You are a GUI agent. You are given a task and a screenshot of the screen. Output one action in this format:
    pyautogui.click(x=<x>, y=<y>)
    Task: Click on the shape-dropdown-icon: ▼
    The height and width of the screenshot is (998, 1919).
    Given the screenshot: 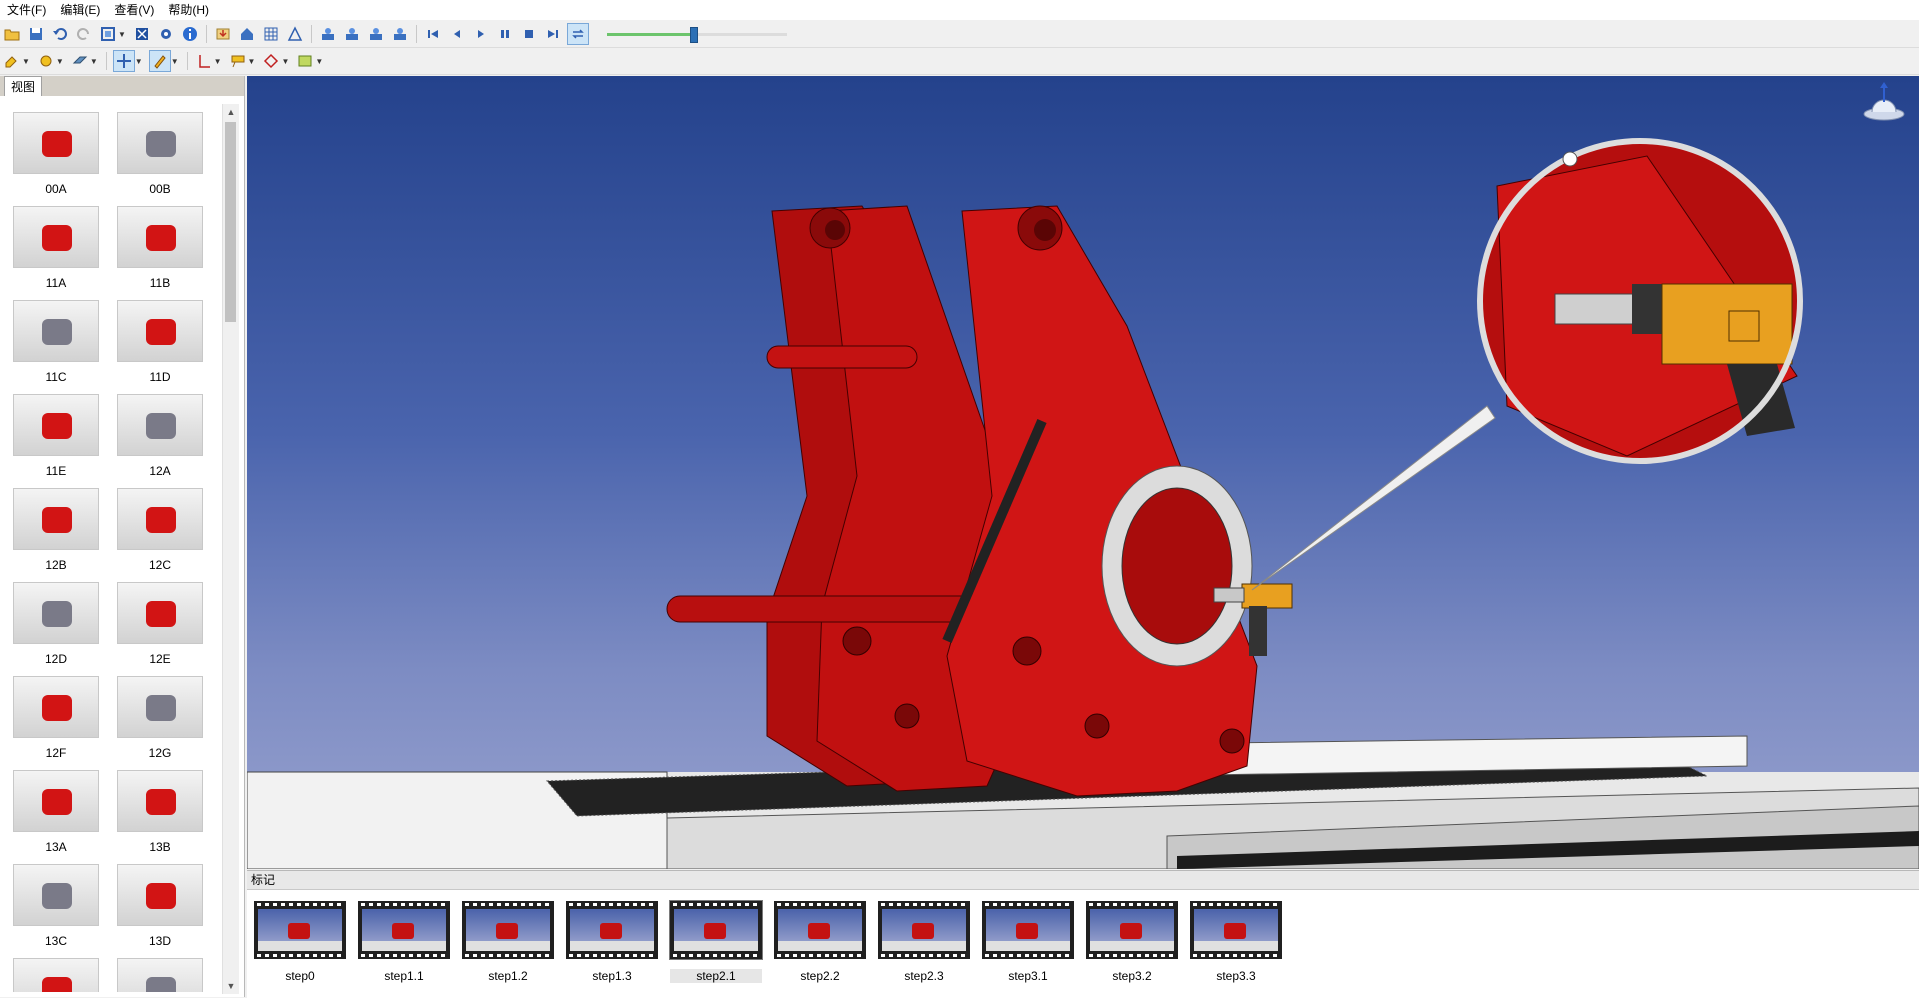 What is the action you would take?
    pyautogui.click(x=285, y=61)
    